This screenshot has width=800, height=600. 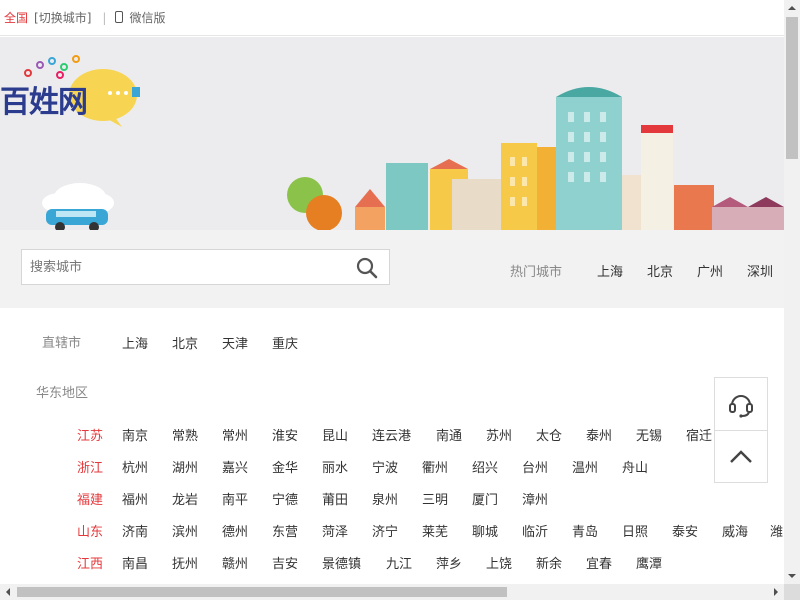 I want to click on city-link: 临沂, so click(x=535, y=530).